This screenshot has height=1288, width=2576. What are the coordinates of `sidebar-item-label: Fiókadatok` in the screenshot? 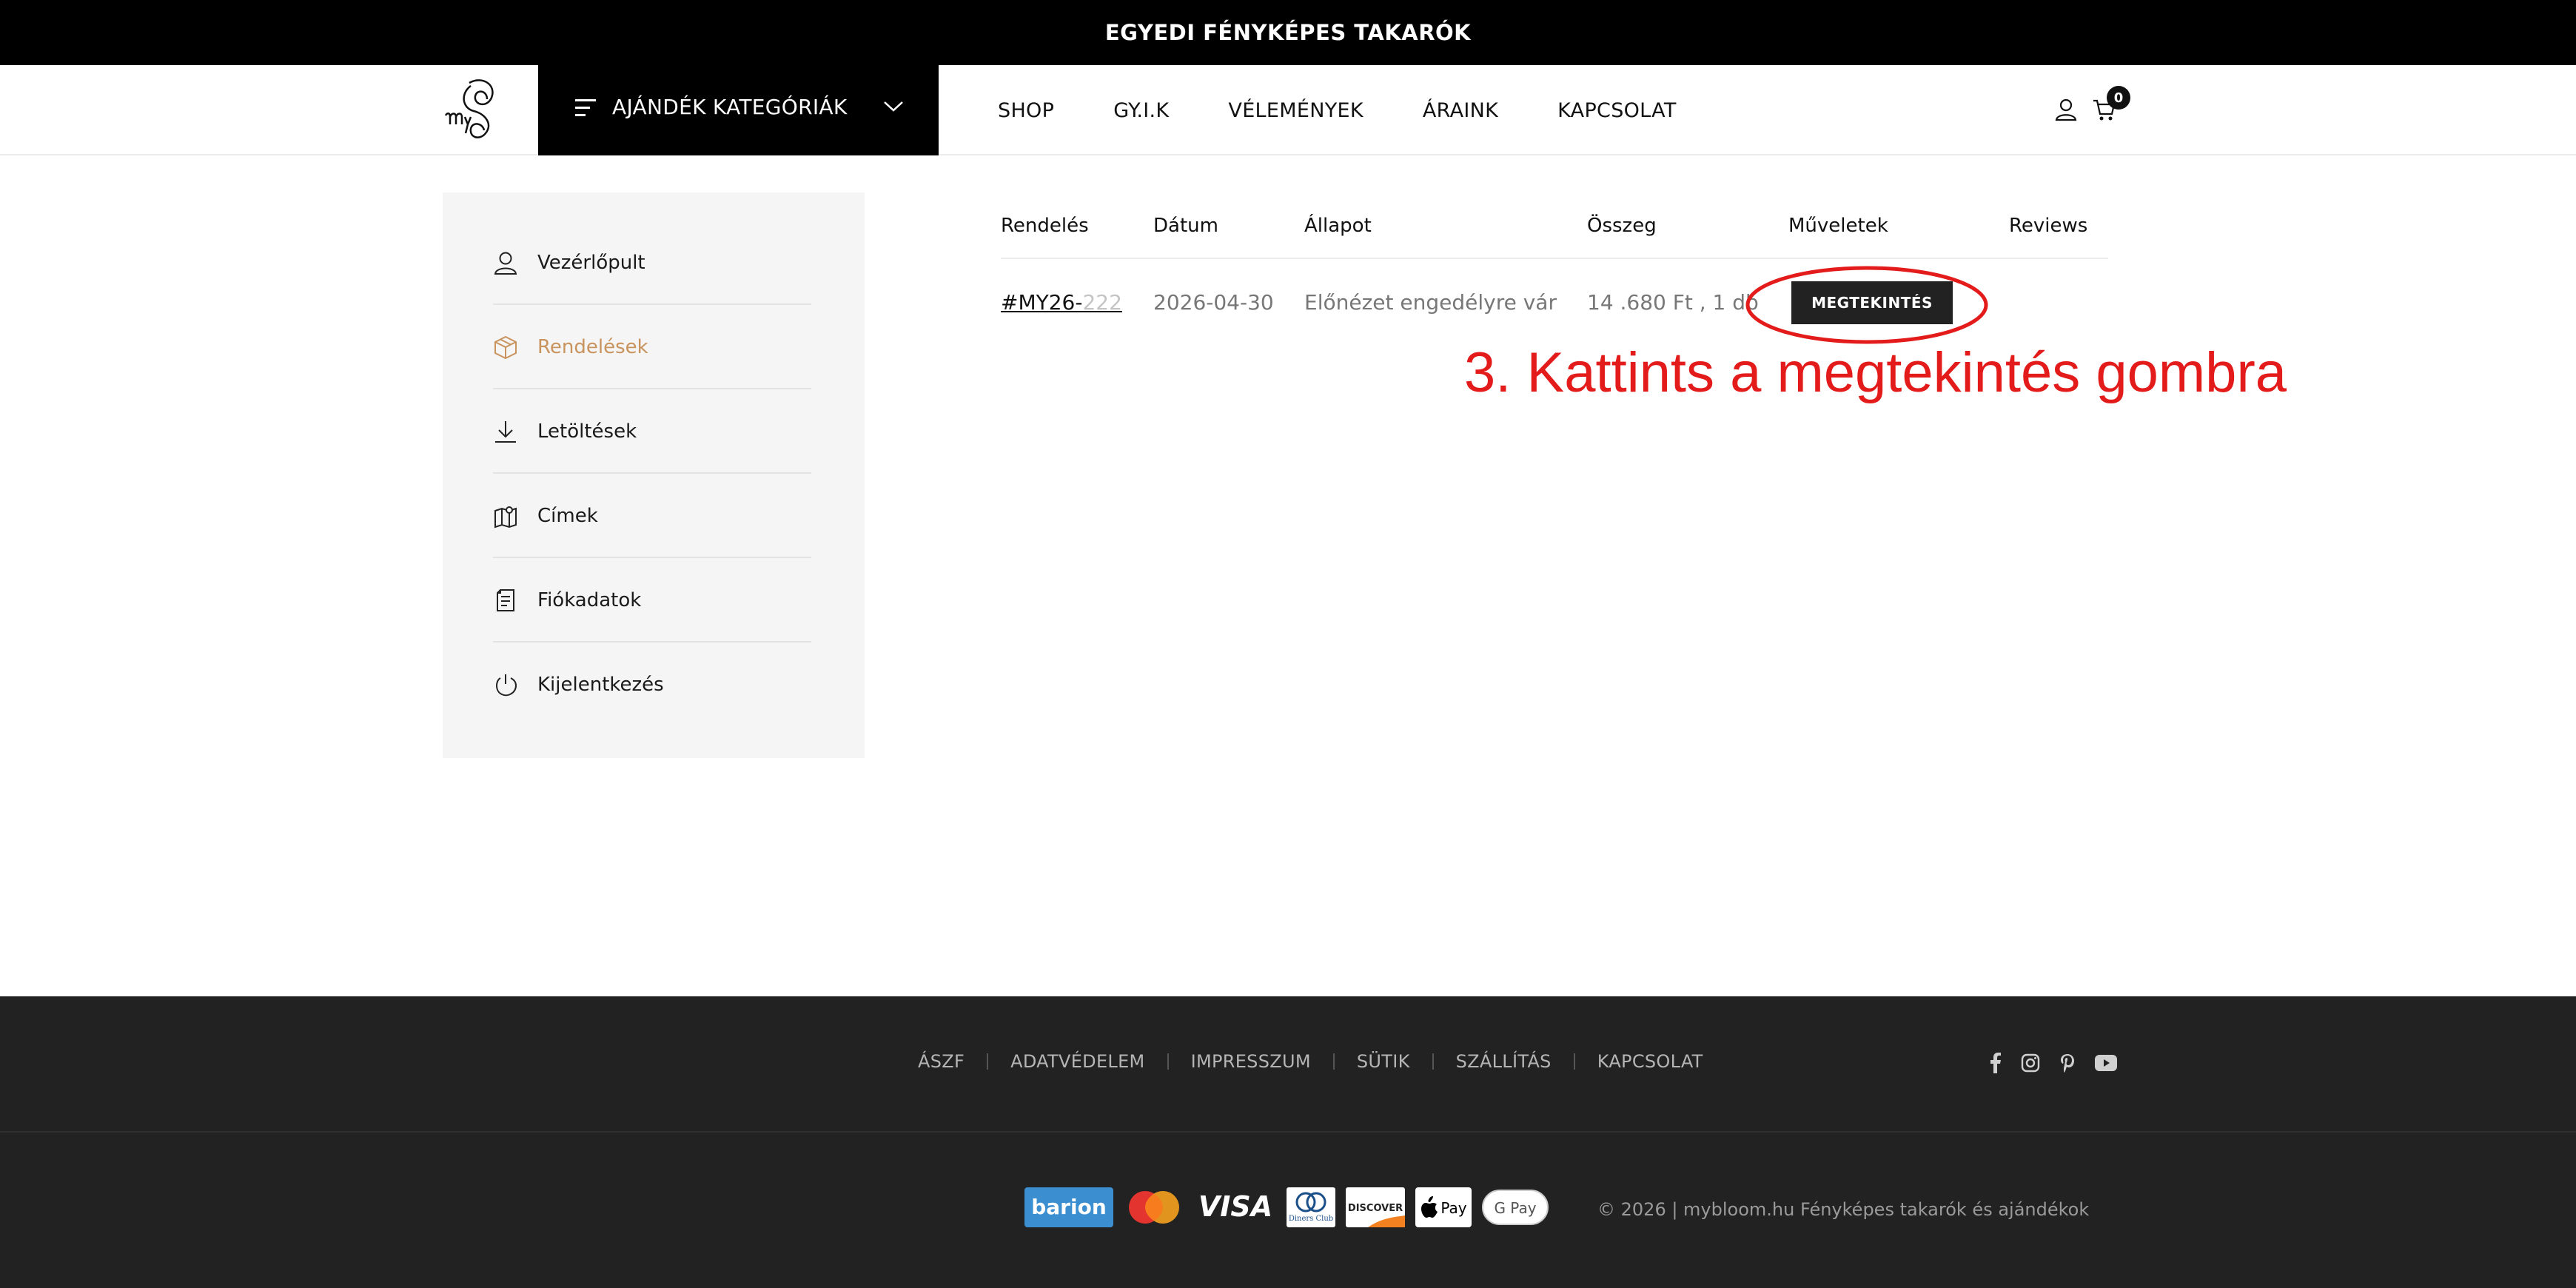 It's located at (589, 600).